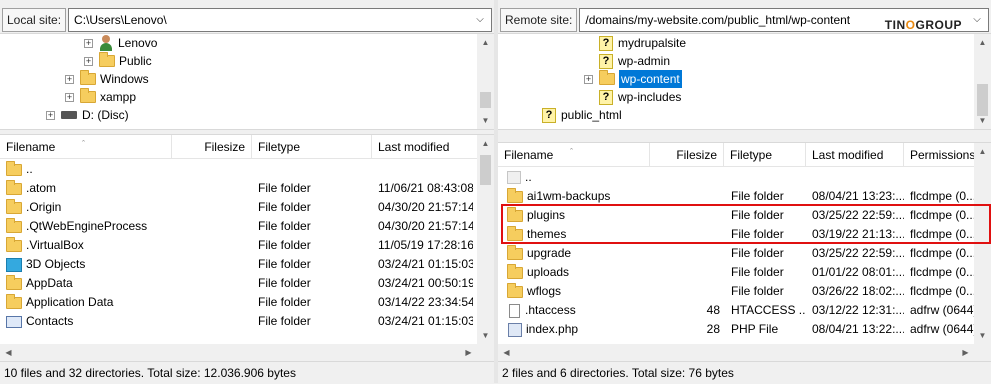 This screenshot has width=991, height=384. Describe the element at coordinates (247, 352) in the screenshot. I see `local-list-hscrollbar: ◀ ▶` at that location.